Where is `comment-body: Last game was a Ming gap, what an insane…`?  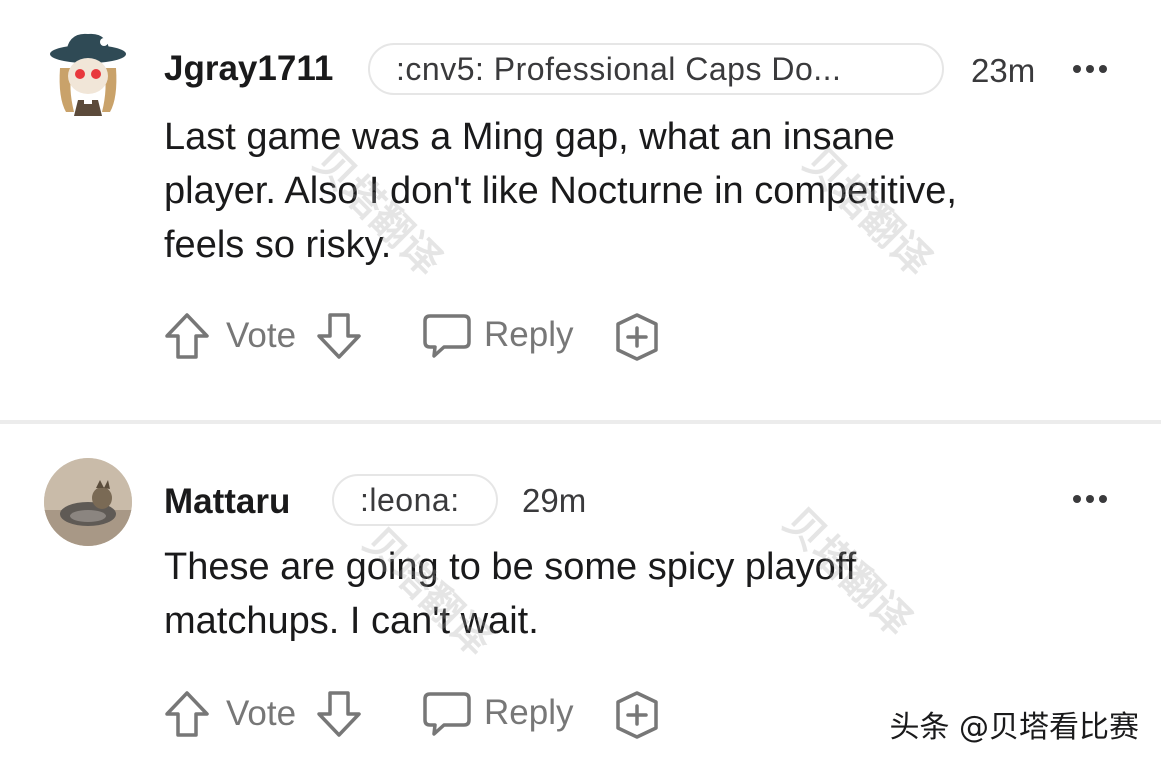
comment-body: Last game was a Ming gap, what an insane… is located at coordinates (560, 191).